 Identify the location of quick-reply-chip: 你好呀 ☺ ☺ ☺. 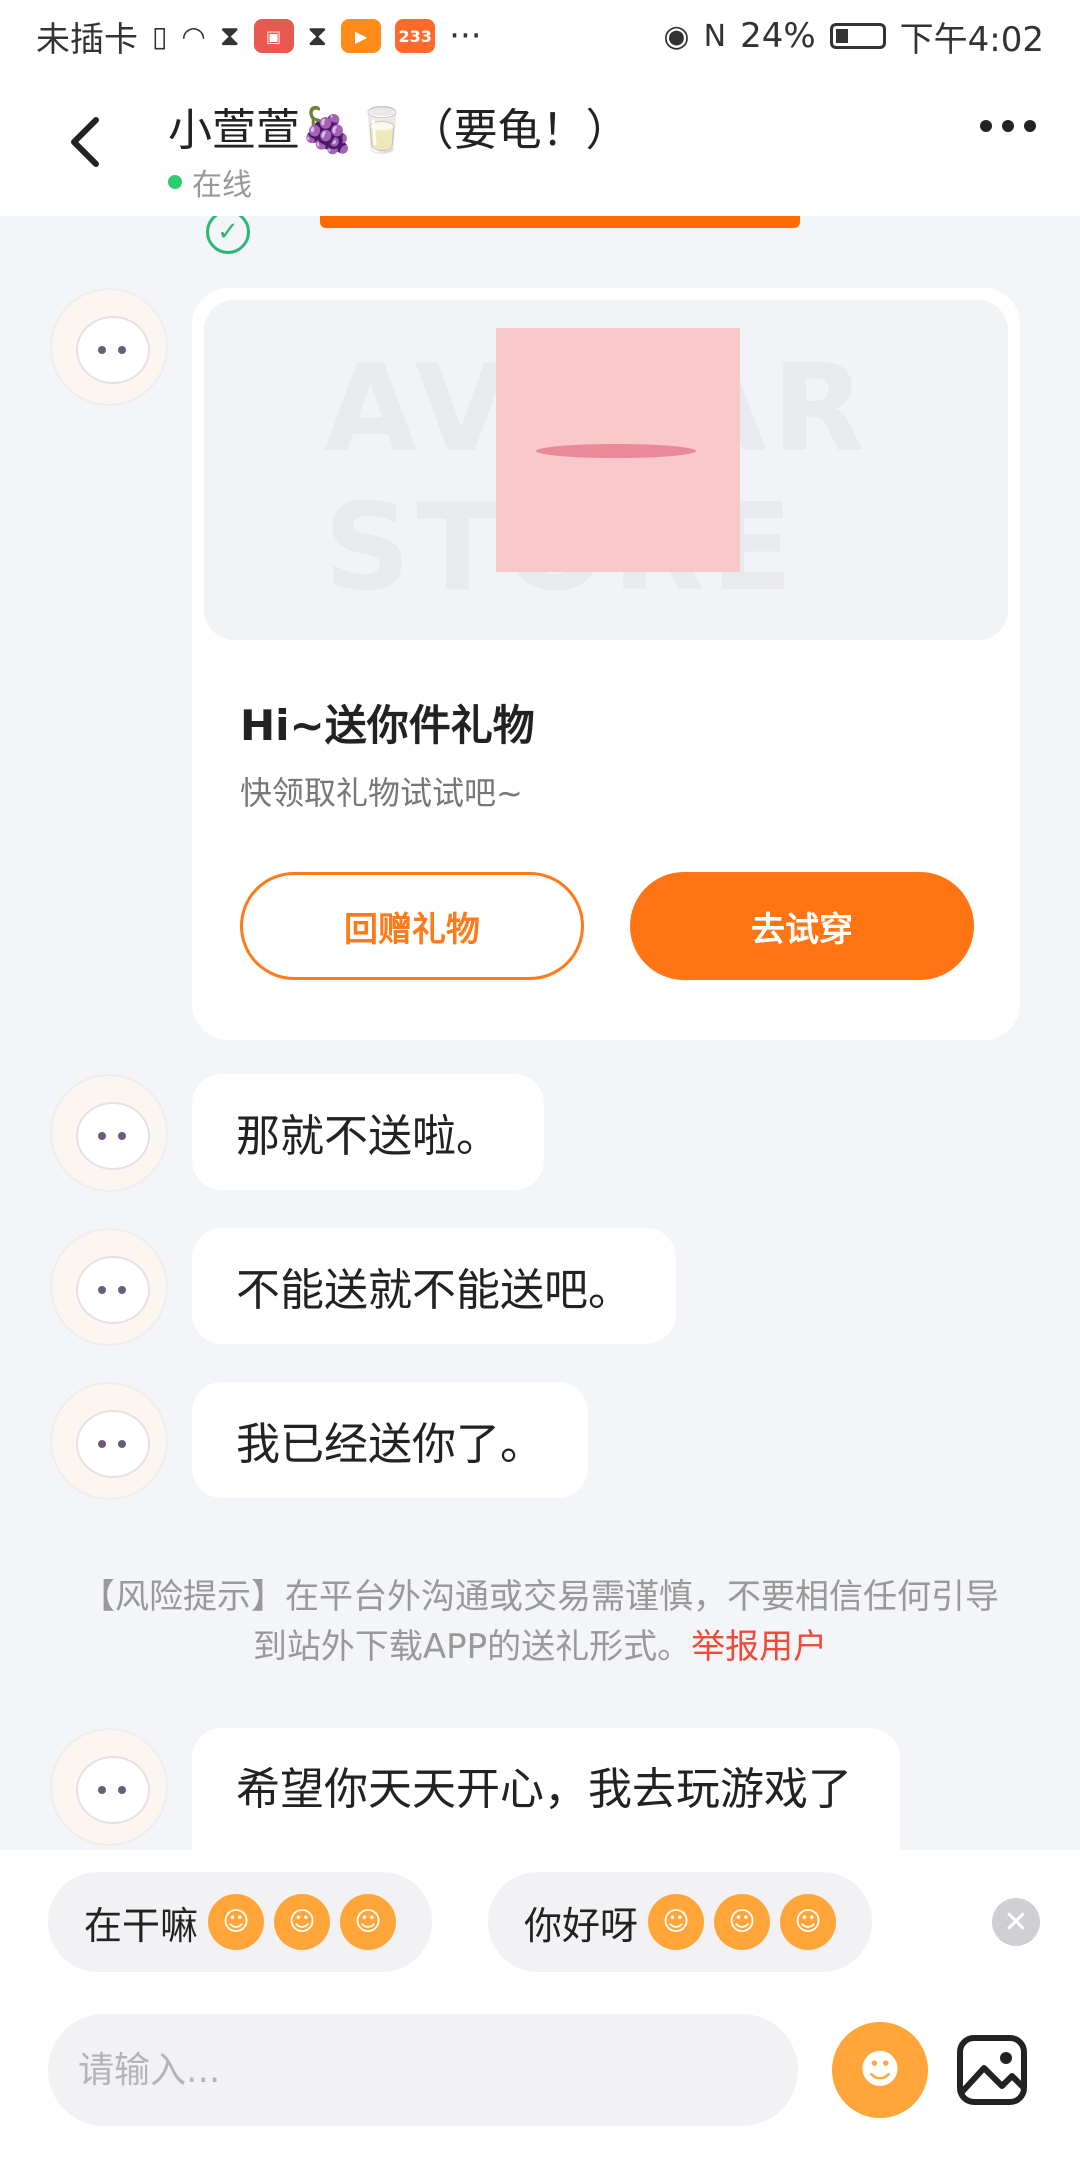
(680, 1922).